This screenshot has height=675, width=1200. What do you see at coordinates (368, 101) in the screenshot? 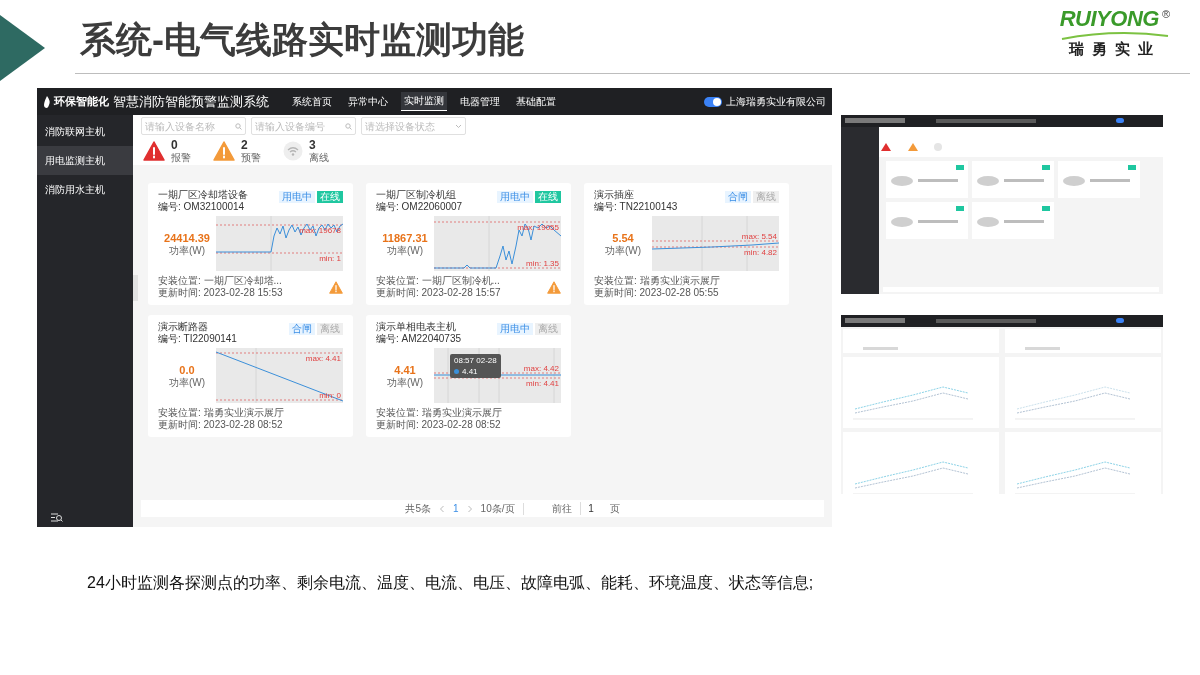
I see `nav-tab: 异常中心` at bounding box center [368, 101].